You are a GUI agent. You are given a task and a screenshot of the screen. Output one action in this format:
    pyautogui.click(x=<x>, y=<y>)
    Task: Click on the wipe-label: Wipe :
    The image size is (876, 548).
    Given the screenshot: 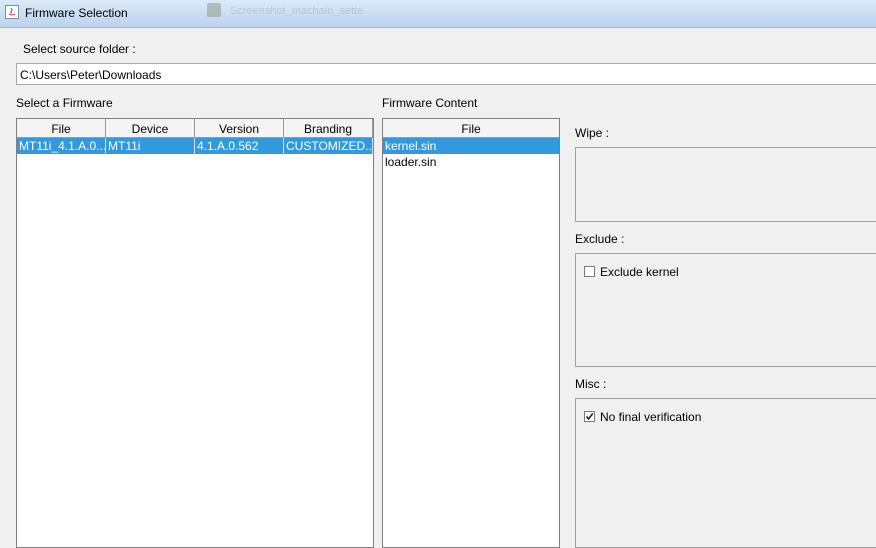 What is the action you would take?
    pyautogui.click(x=592, y=133)
    